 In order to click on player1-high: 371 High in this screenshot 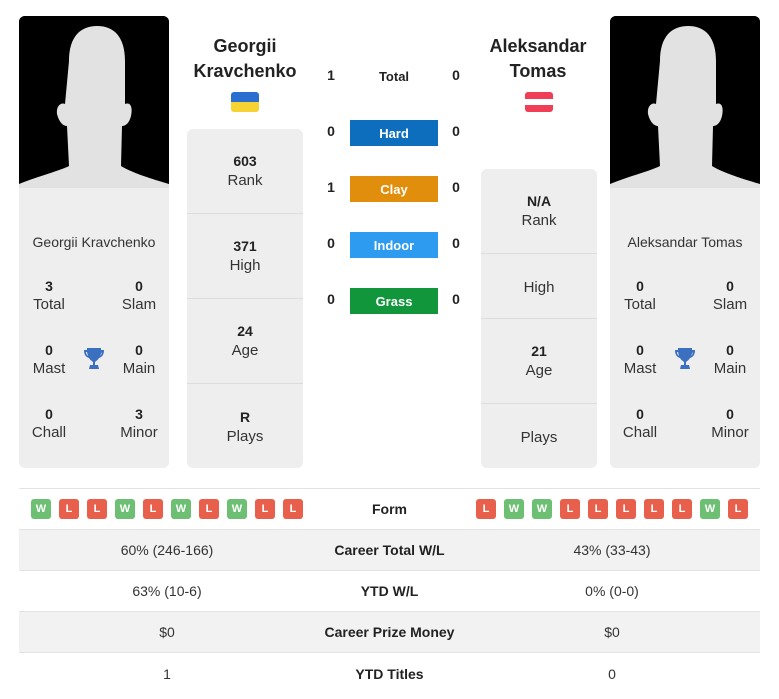, I will do `click(245, 256)`.